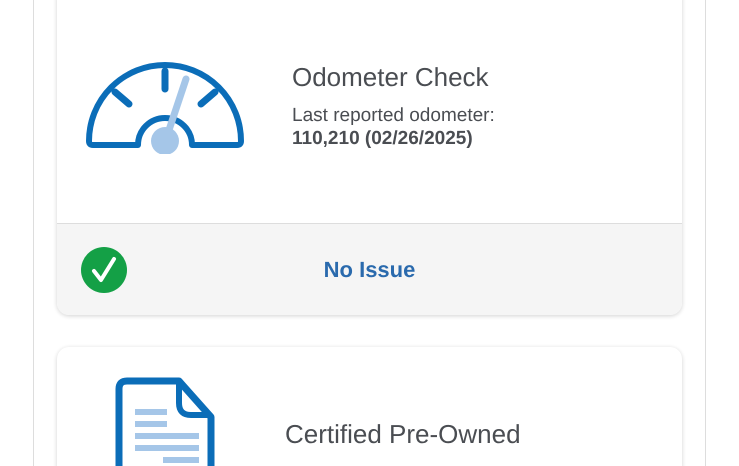  Describe the element at coordinates (391, 77) in the screenshot. I see `card-title: Odometer Check` at that location.